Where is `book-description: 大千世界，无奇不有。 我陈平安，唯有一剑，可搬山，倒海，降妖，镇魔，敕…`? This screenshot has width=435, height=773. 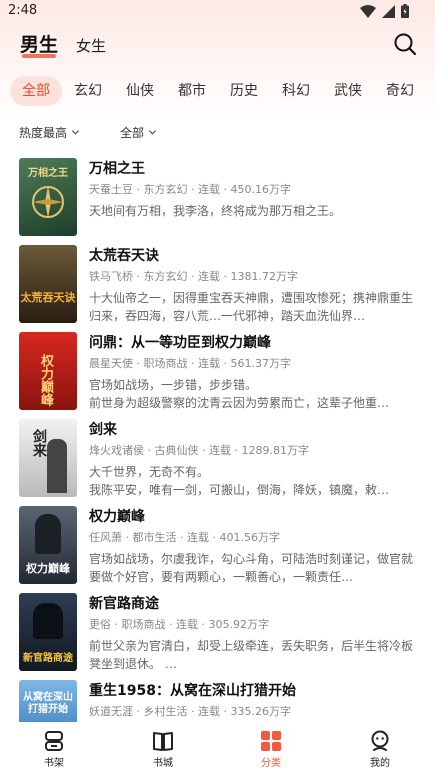
book-description: 大千世界，无奇不有。 我陈平安，唯有一剑，可搬山，倒海，降妖，镇魔，敕… is located at coordinates (239, 481).